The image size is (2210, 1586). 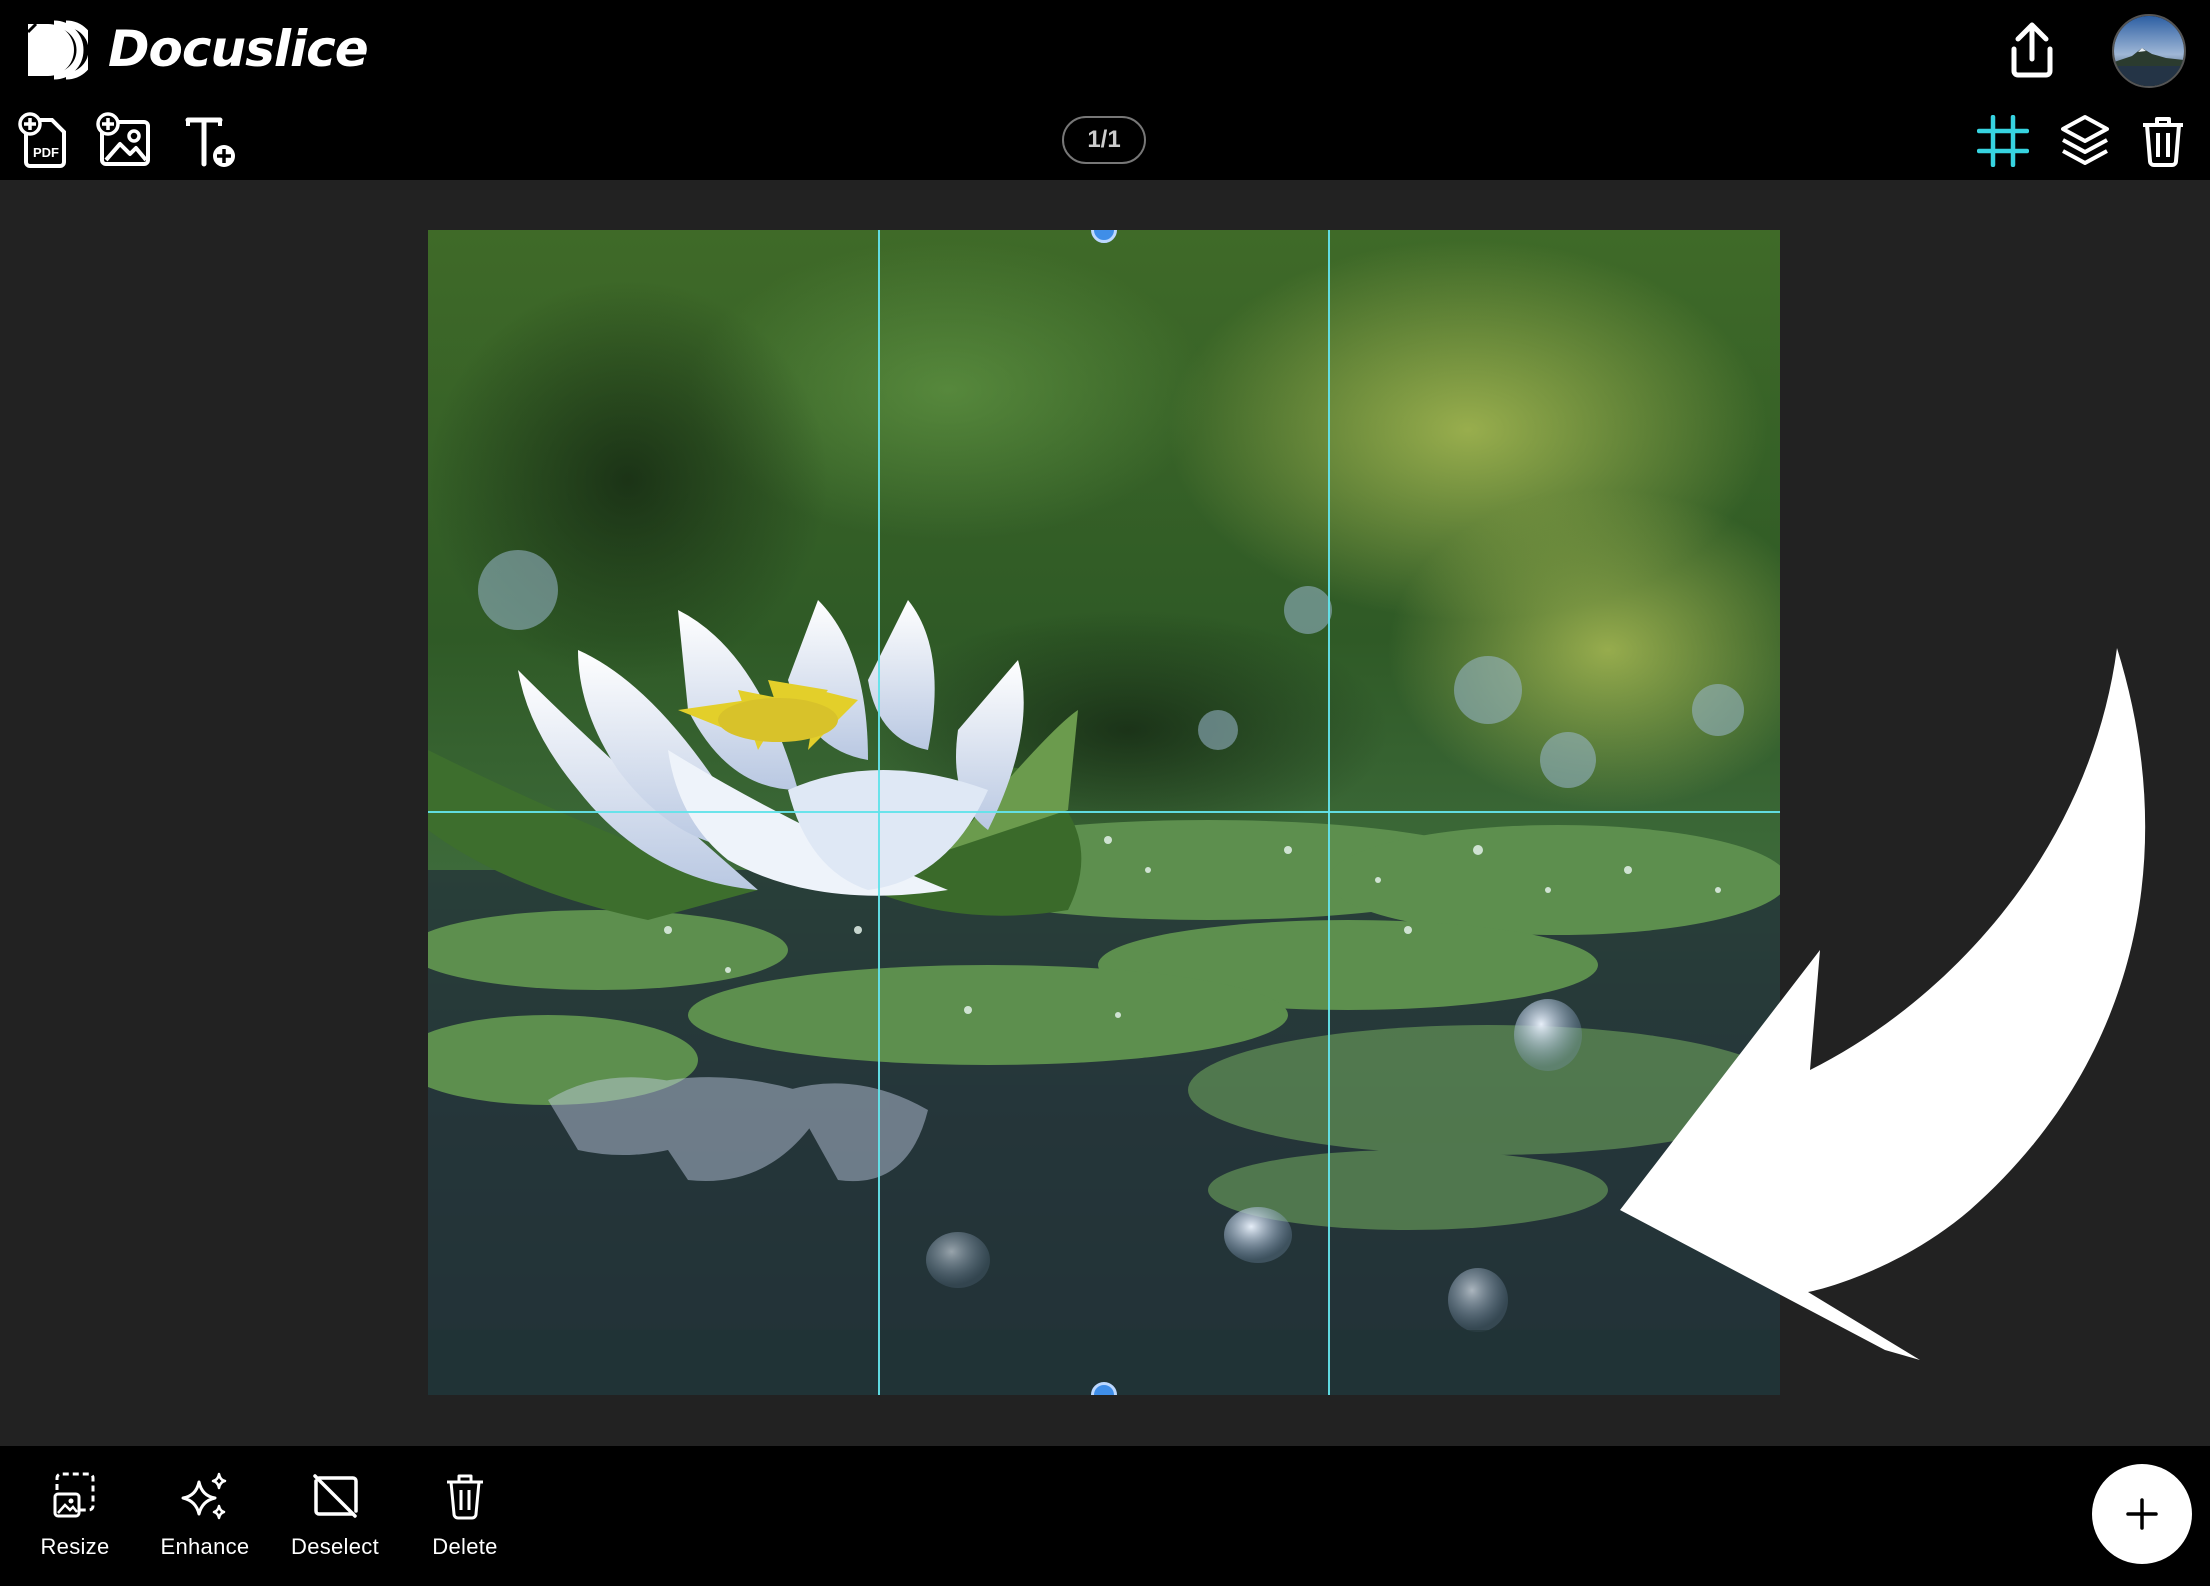 What do you see at coordinates (335, 1546) in the screenshot?
I see `deselect-label: Deselect` at bounding box center [335, 1546].